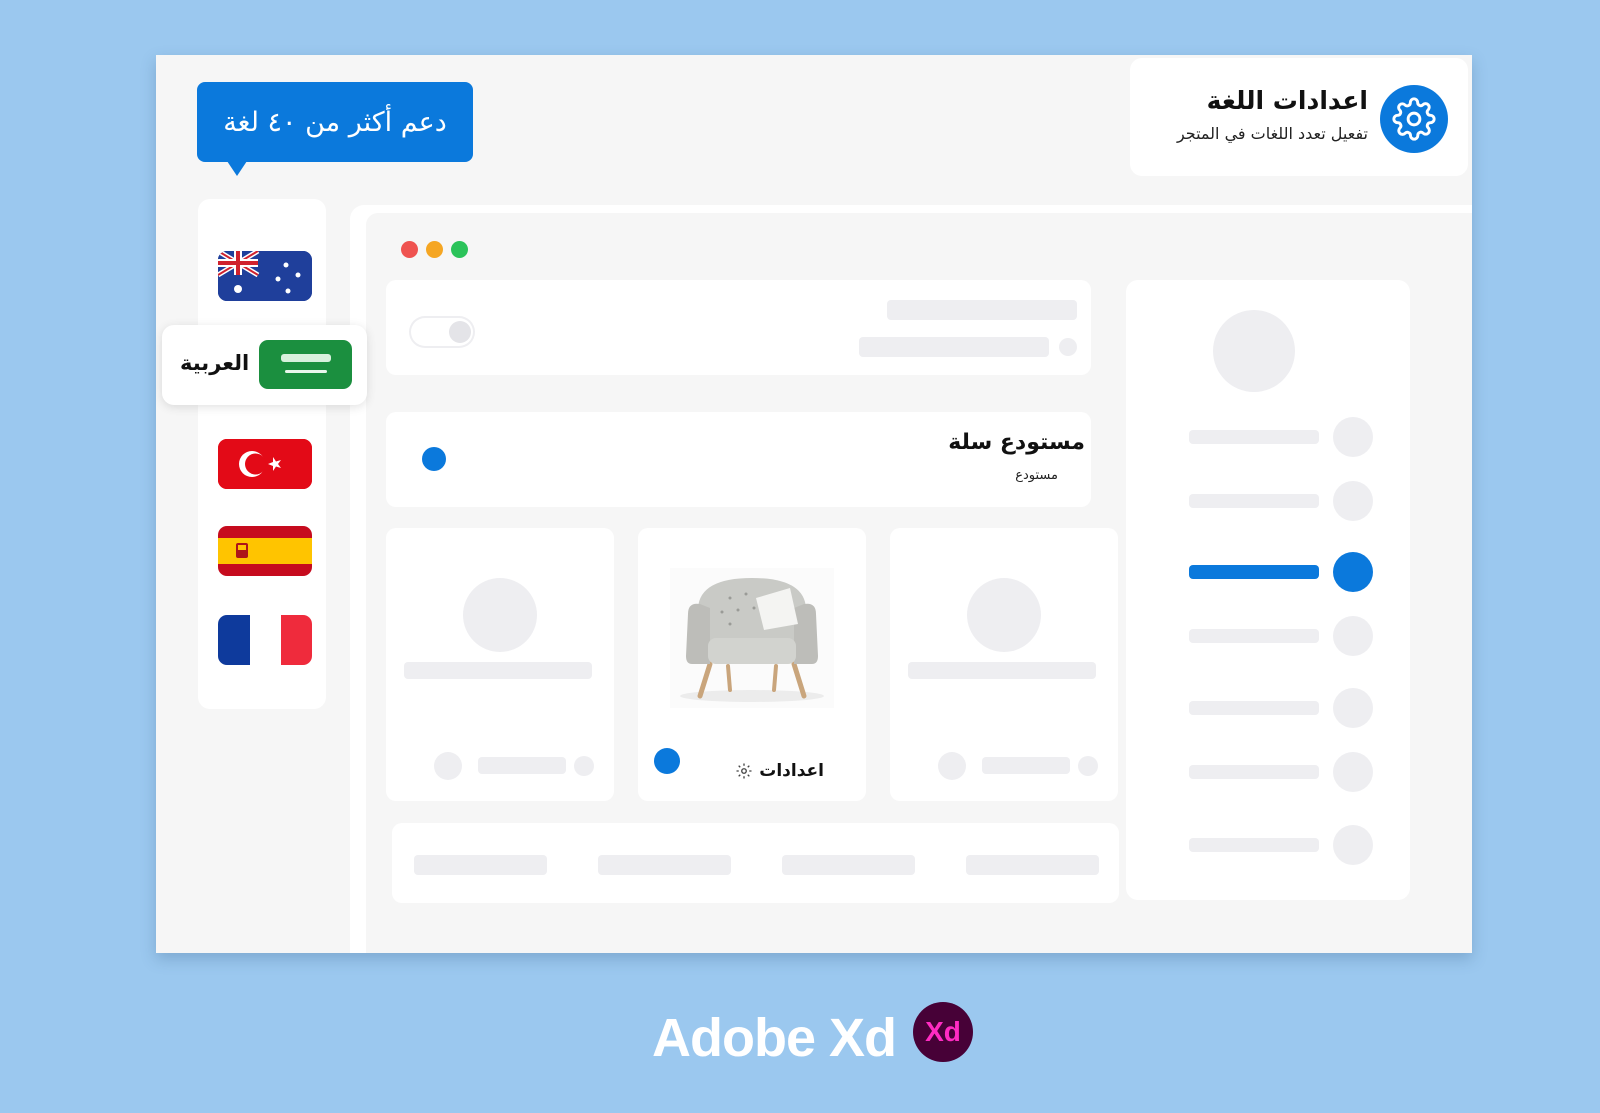 This screenshot has height=1113, width=1600. Describe the element at coordinates (1036, 475) in the screenshot. I see `warehouse-subtitle: مستودع` at that location.